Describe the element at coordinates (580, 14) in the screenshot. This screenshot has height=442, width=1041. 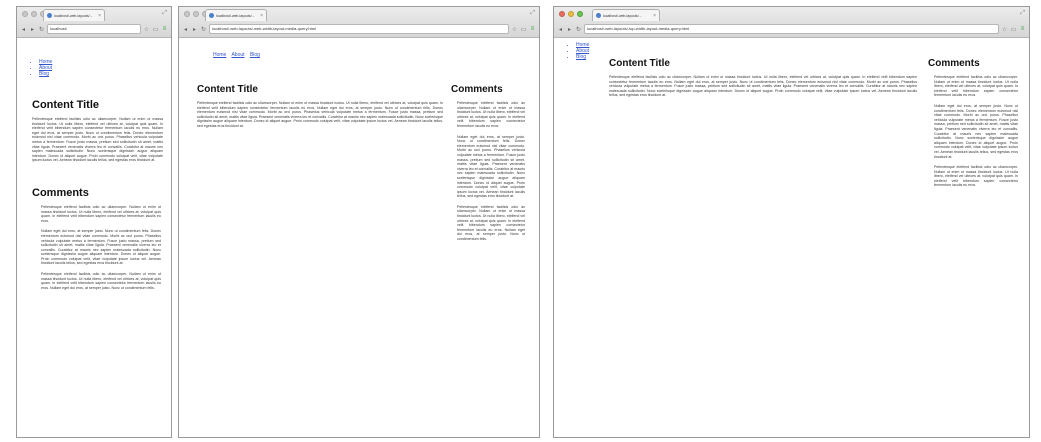
I see `zoom-window-button` at that location.